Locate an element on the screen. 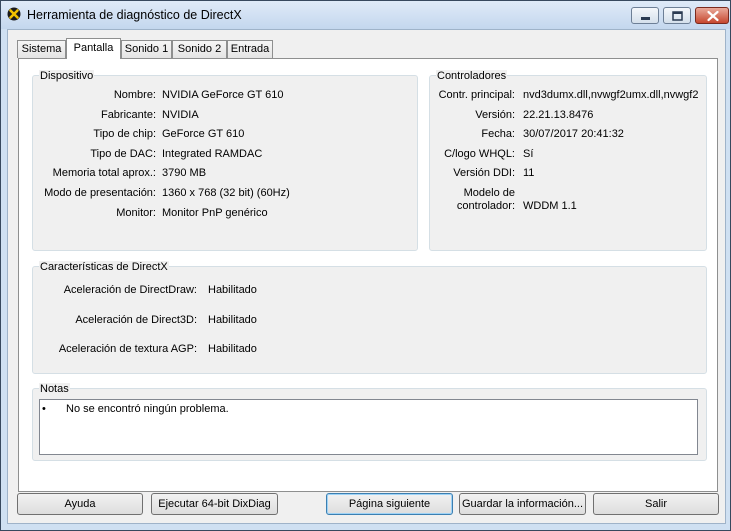  driver-model-label-line1: Modelo de is located at coordinates (489, 193).